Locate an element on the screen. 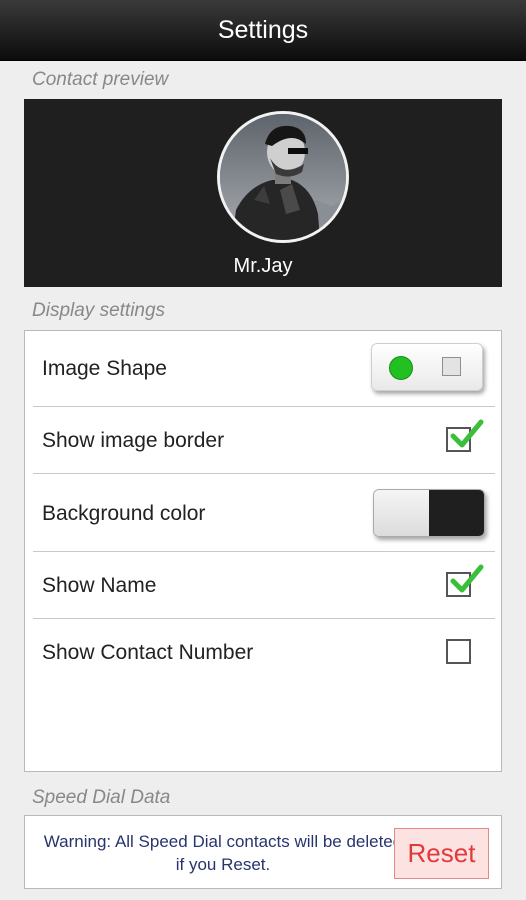 The width and height of the screenshot is (526, 900). dark-color-swatch is located at coordinates (456, 513).